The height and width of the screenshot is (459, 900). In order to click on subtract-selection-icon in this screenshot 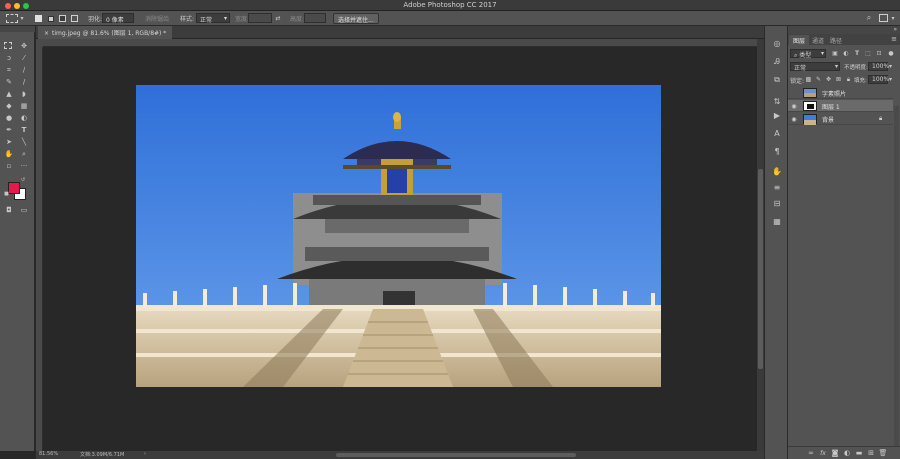, I will do `click(62, 18)`.